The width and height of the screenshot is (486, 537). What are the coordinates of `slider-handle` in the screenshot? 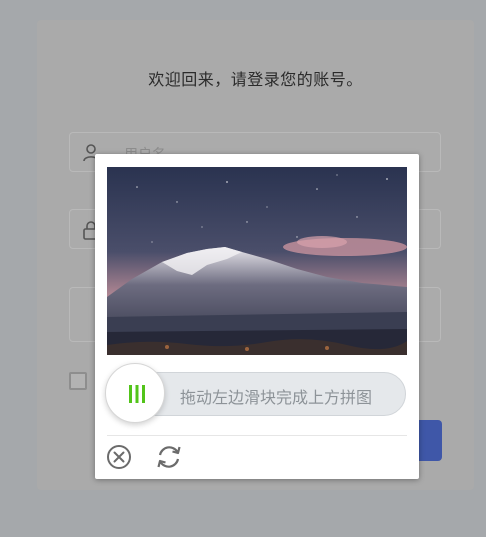 It's located at (135, 393).